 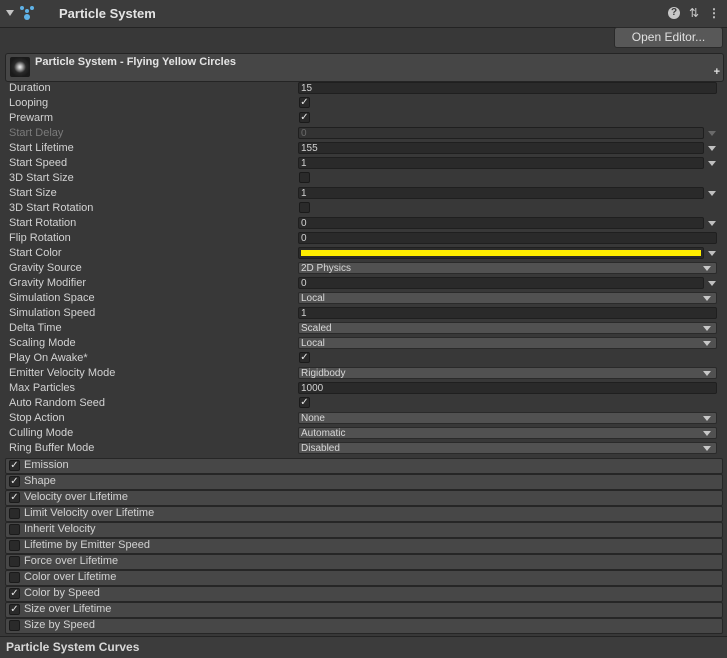 I want to click on main-module-title: Particle System - Flying Yellow Circles, so click(x=135, y=62).